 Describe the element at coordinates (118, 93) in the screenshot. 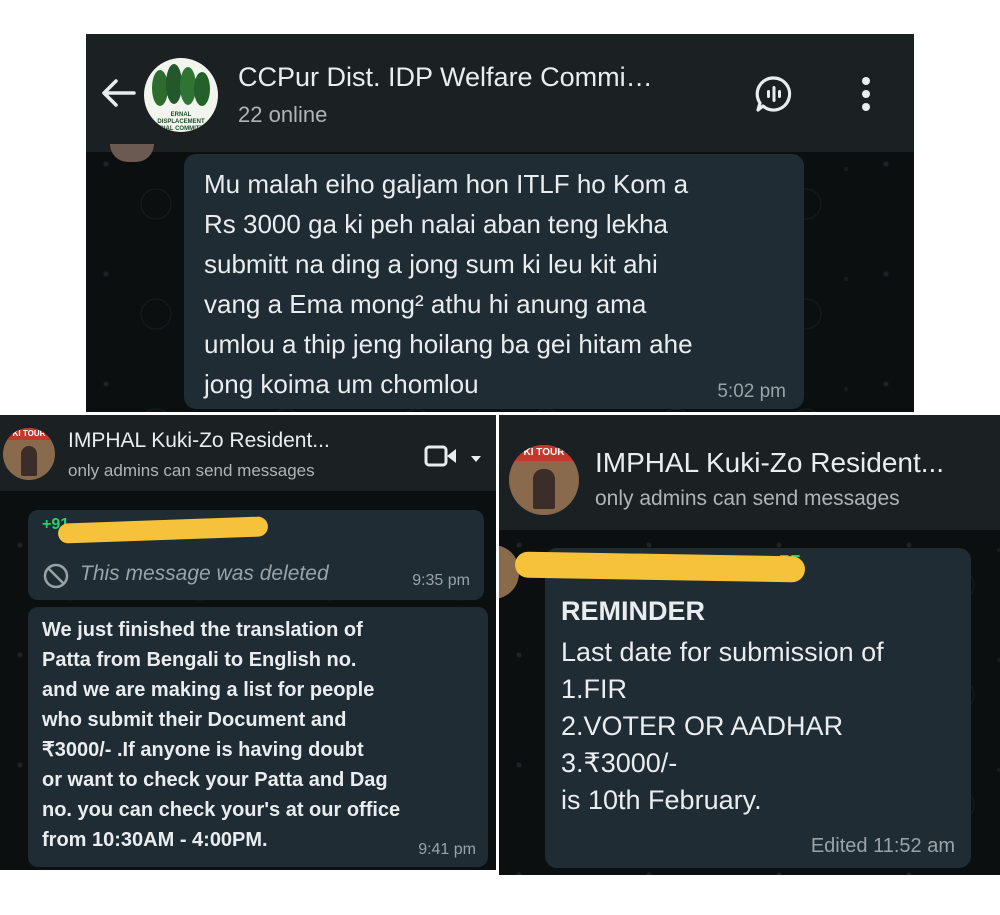

I see `back-arrow-icon` at that location.